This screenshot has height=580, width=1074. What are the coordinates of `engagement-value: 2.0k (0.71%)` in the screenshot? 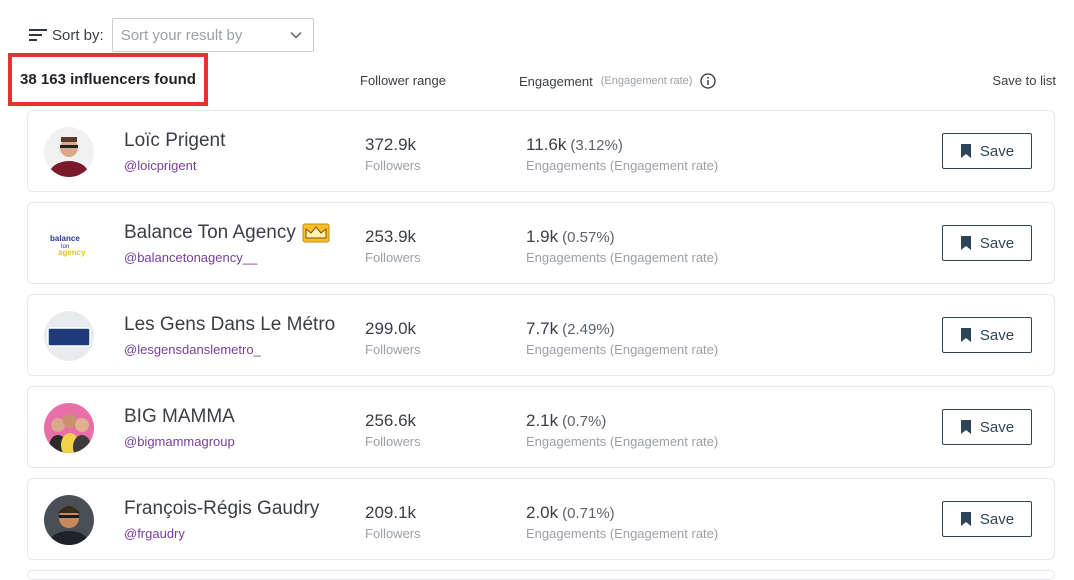 It's located at (570, 512).